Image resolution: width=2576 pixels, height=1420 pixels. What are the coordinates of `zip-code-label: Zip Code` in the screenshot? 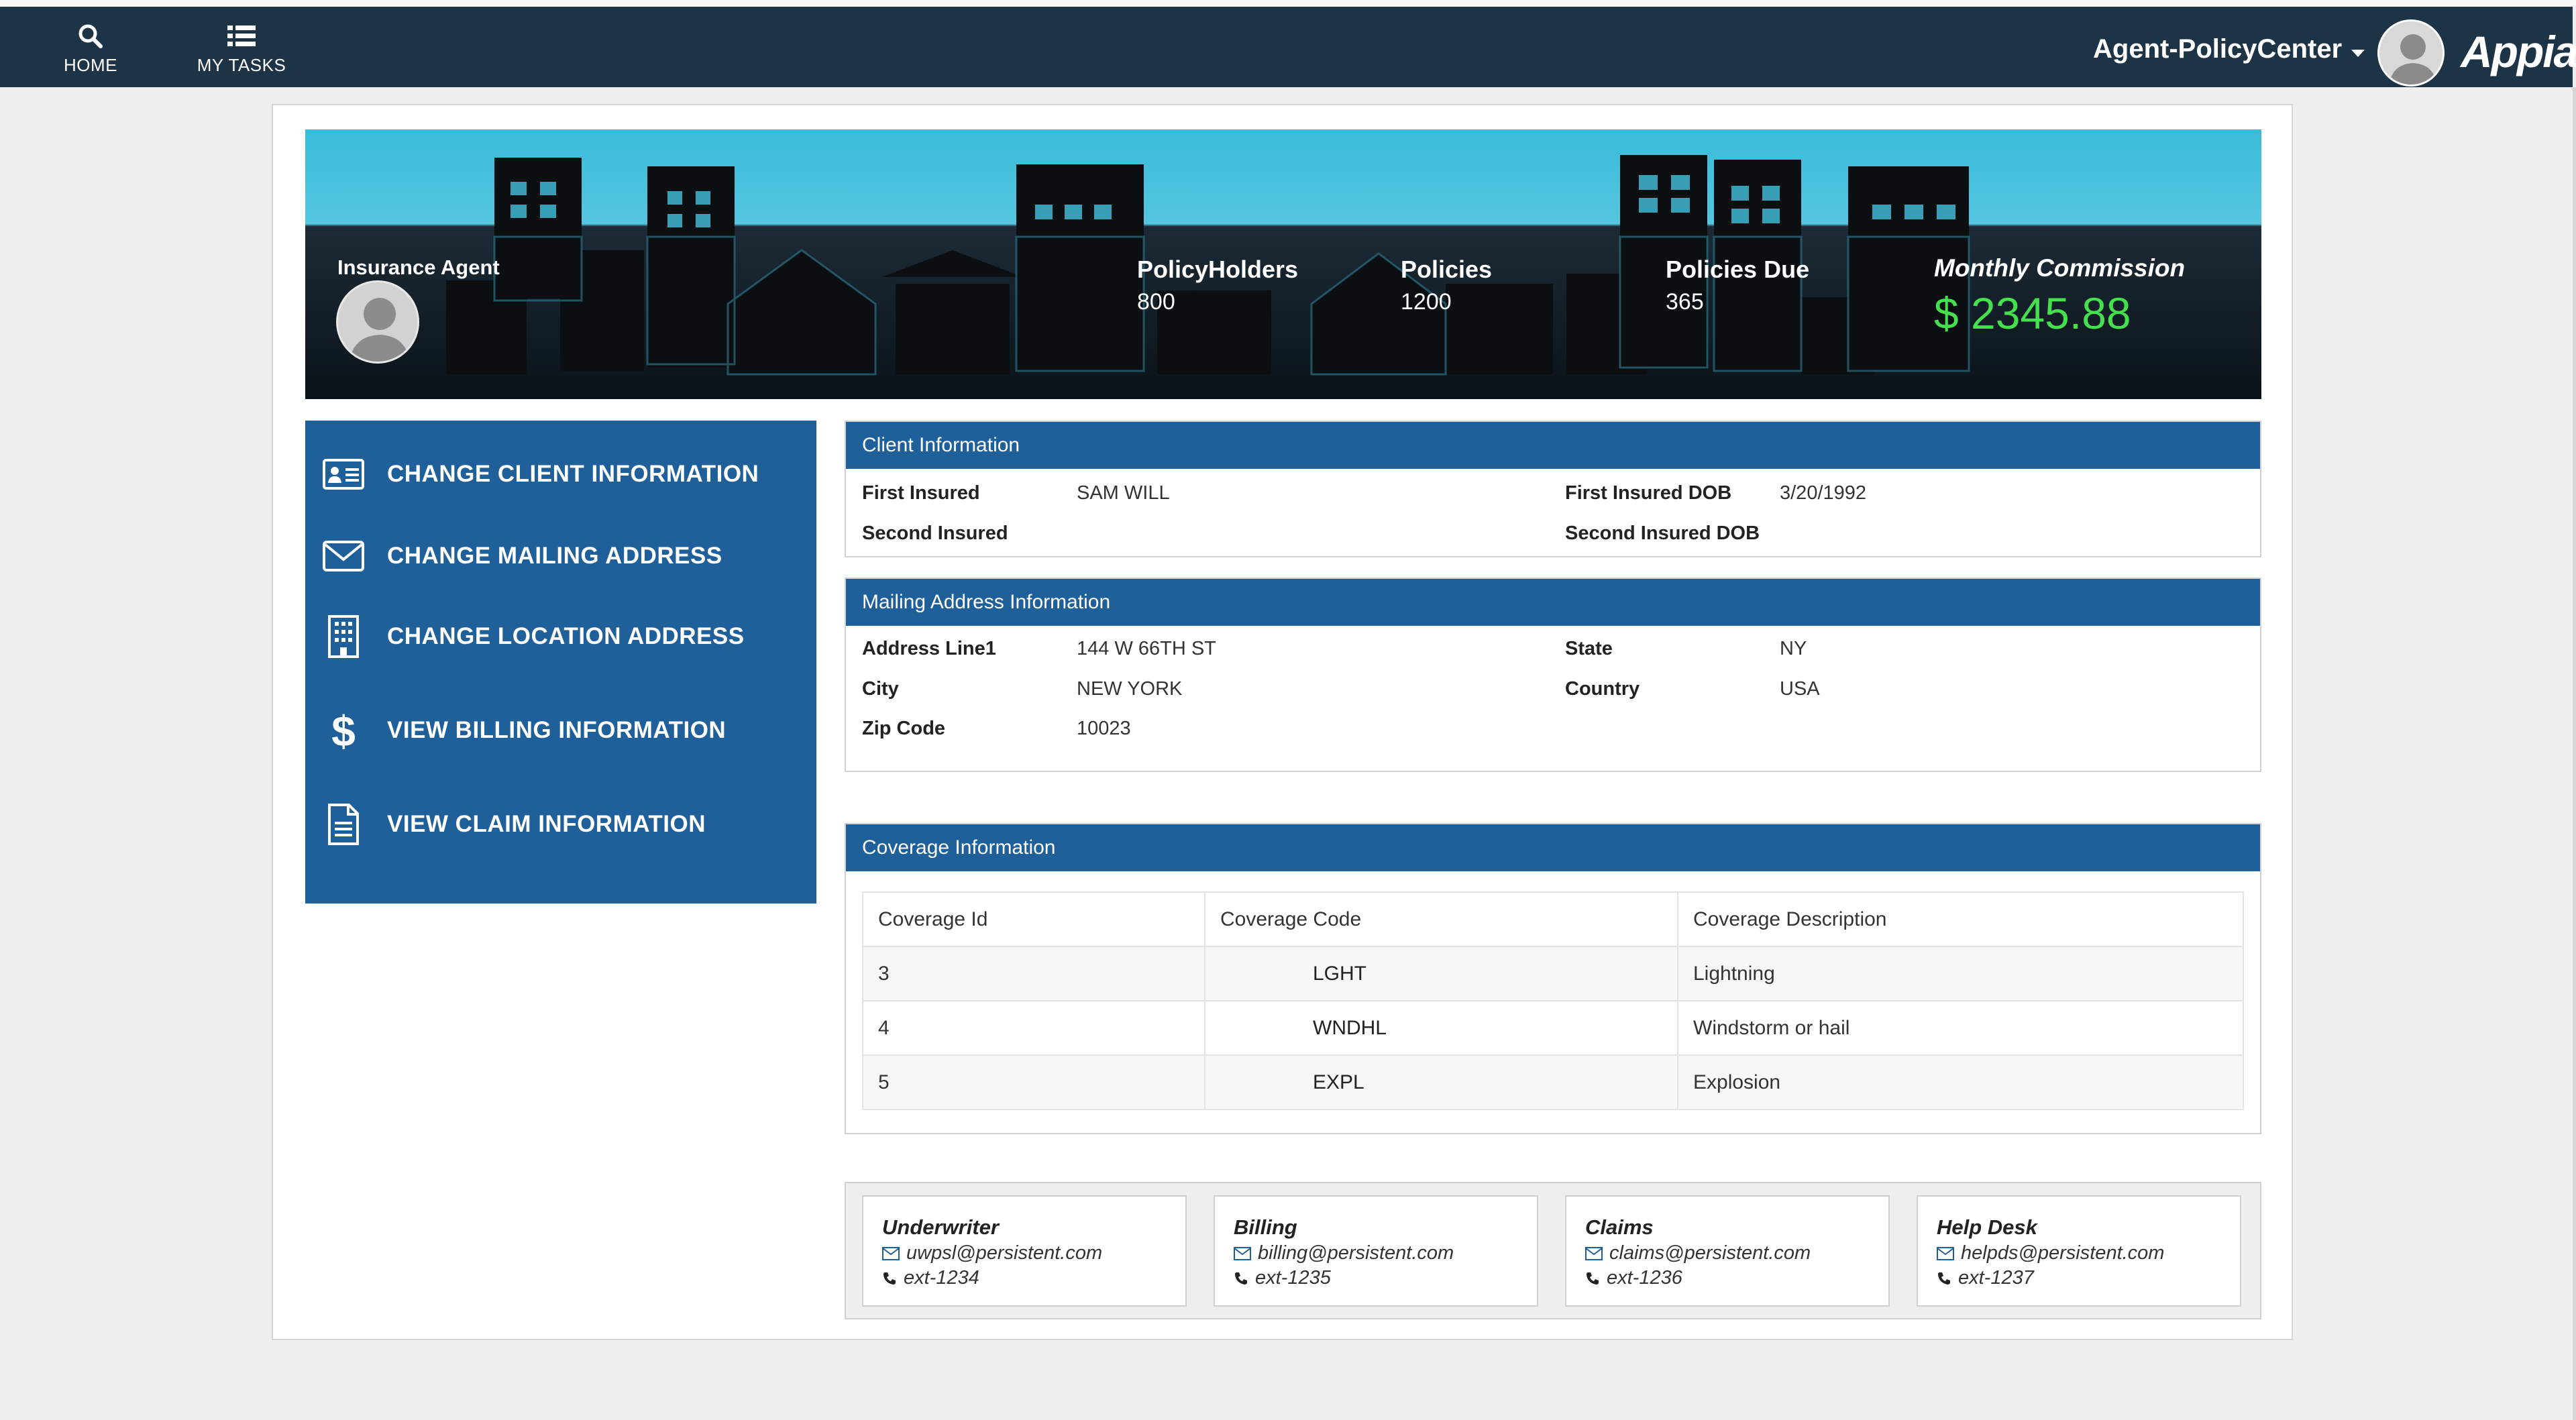 It's located at (904, 729).